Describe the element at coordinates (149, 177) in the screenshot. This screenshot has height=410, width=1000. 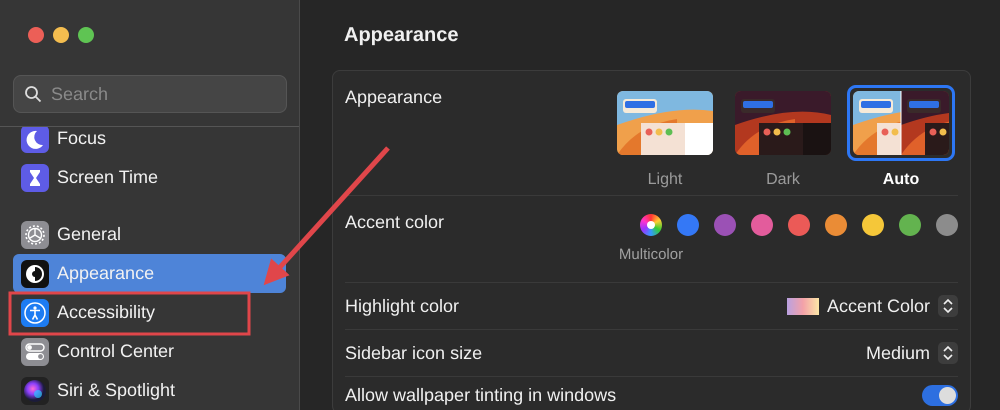
I see `sidebar-item: Screen Time` at that location.